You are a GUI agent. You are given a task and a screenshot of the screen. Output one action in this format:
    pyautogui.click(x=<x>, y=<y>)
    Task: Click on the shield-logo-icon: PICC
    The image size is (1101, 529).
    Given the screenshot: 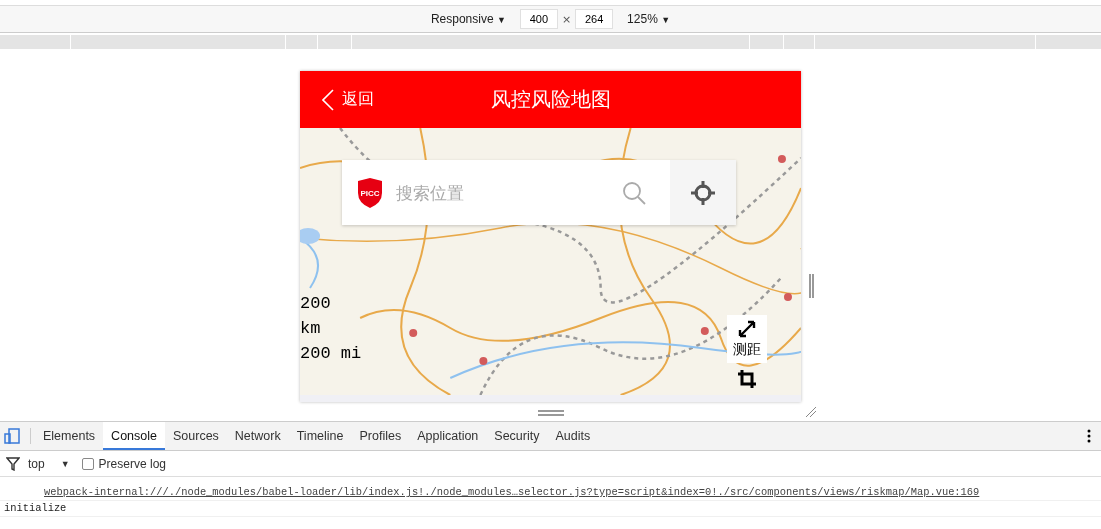 What is the action you would take?
    pyautogui.click(x=370, y=192)
    